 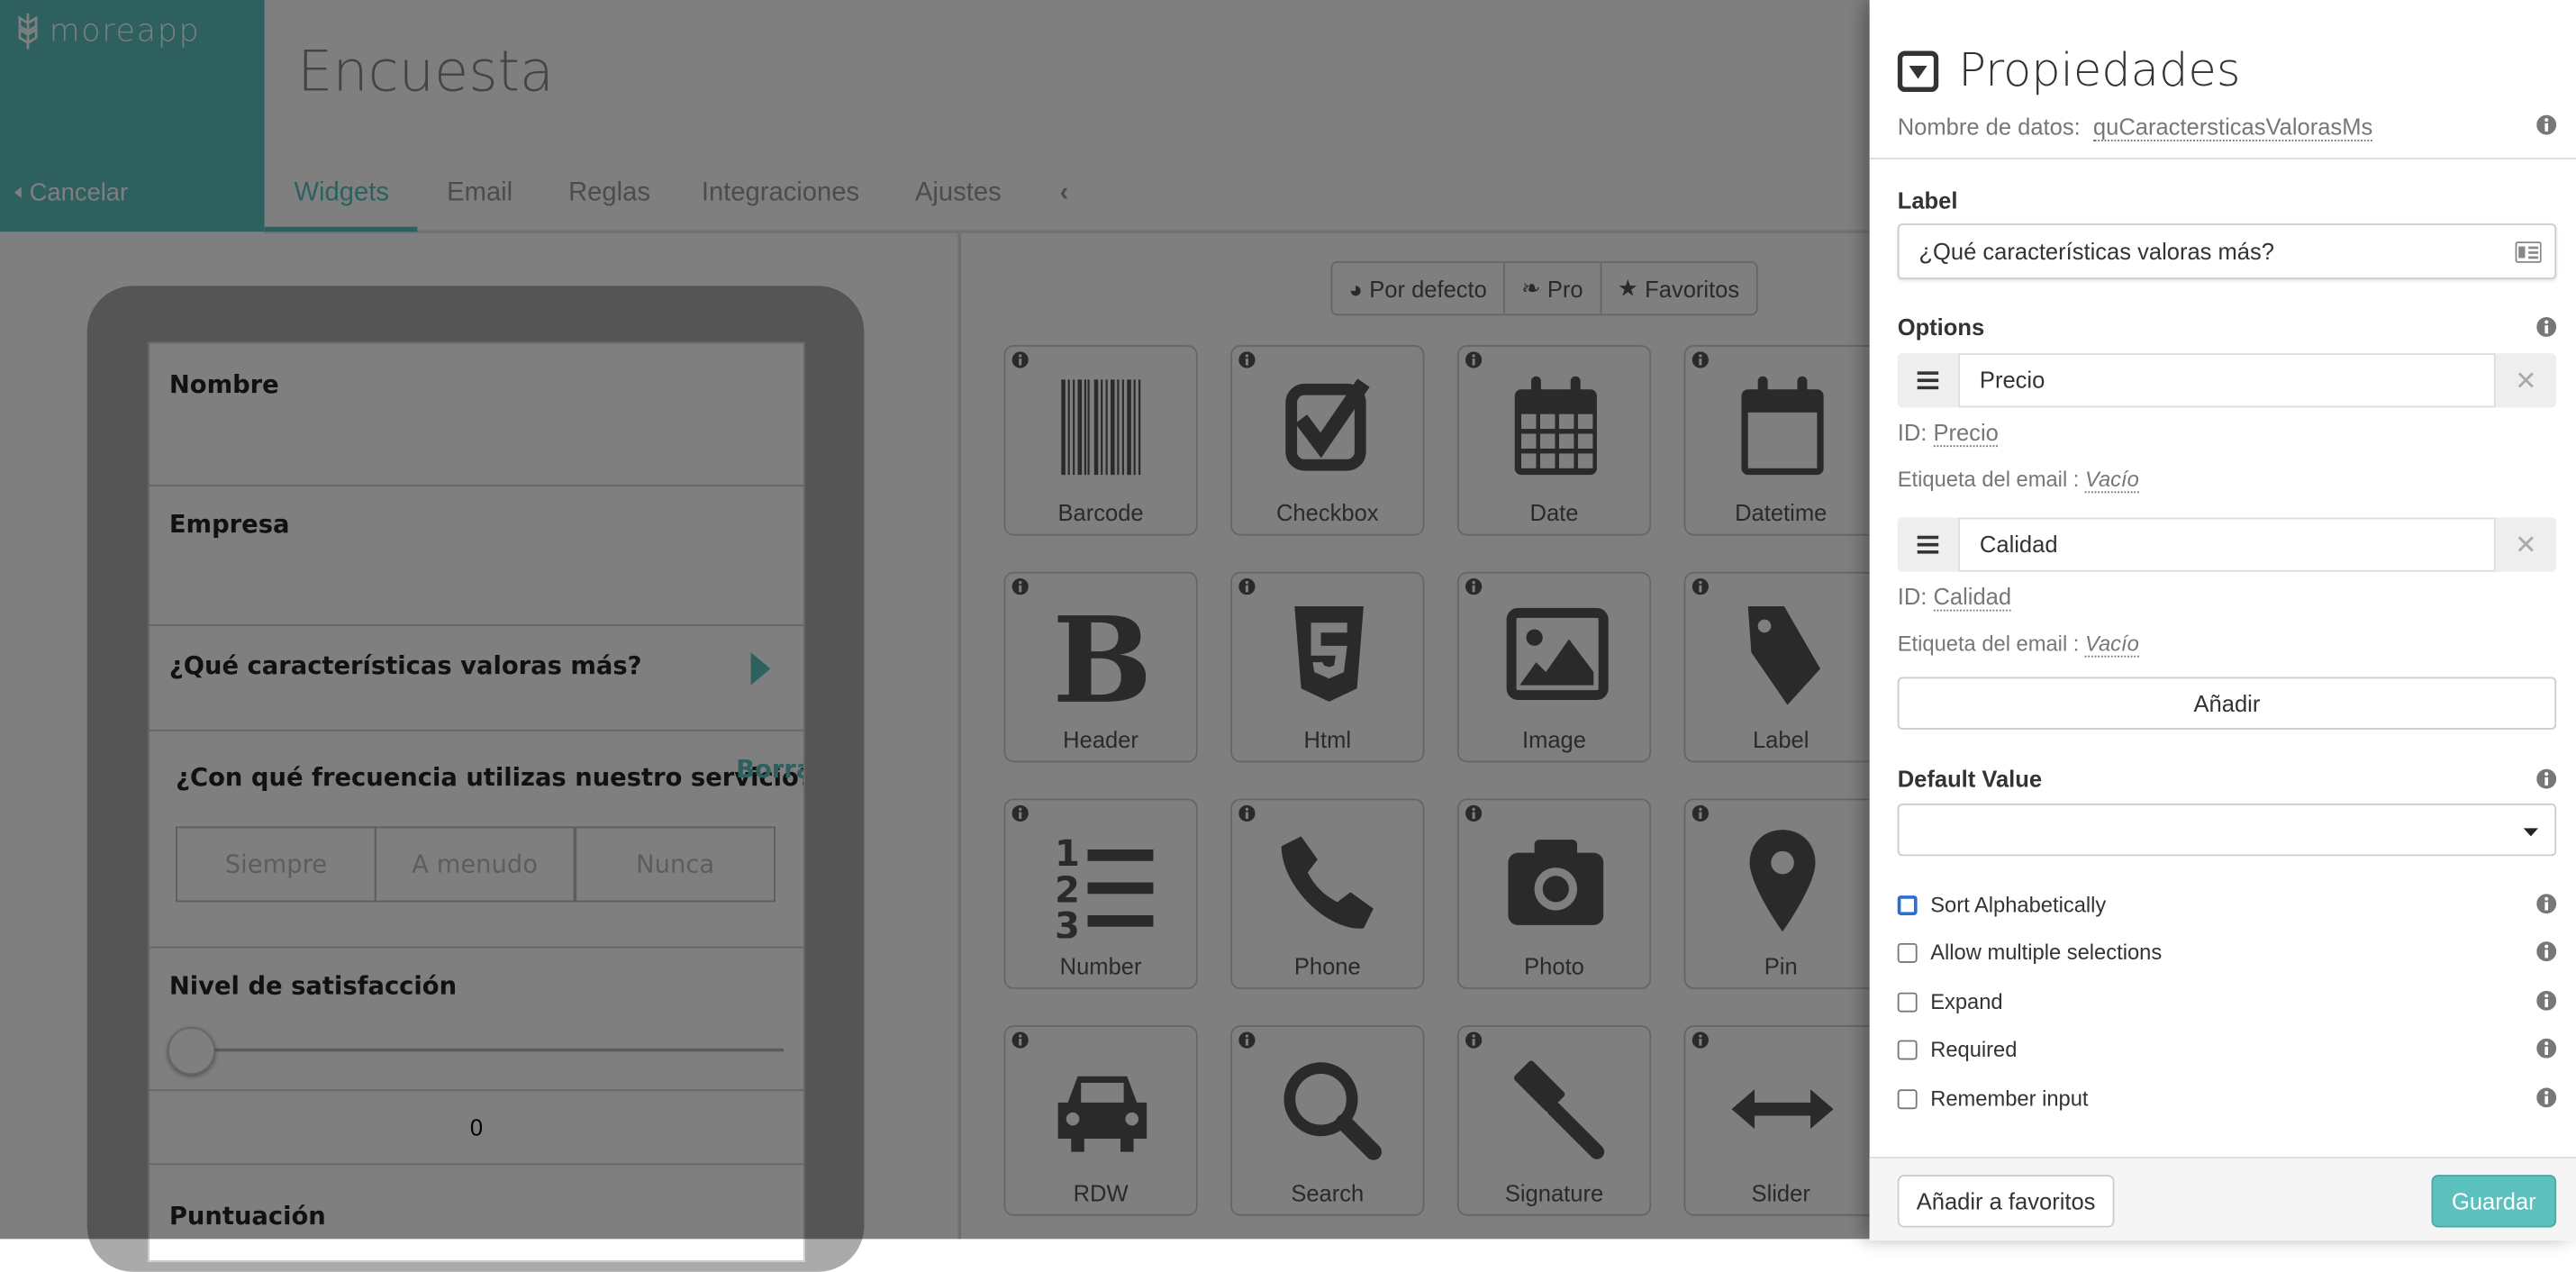 I want to click on option-id: Precio, so click(x=1966, y=434).